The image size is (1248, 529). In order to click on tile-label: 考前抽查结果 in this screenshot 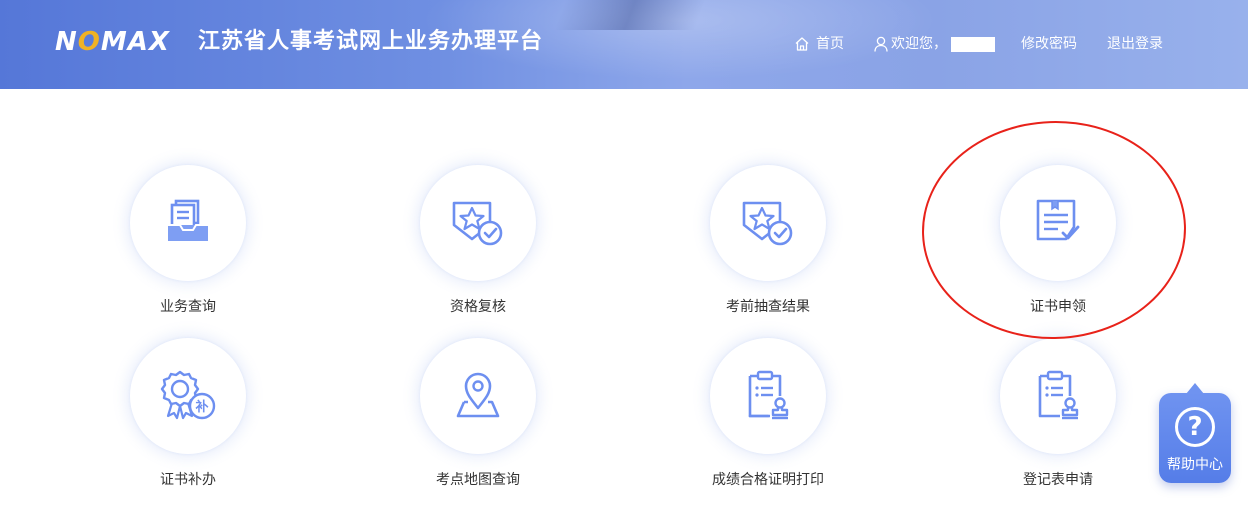, I will do `click(768, 307)`.